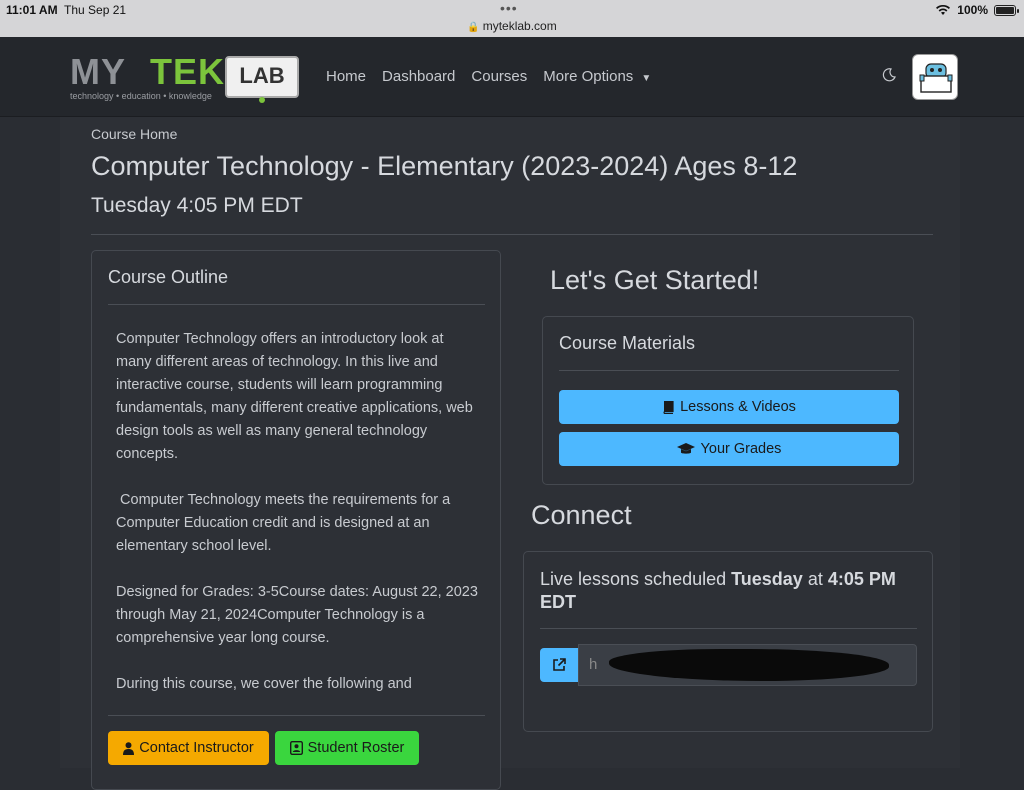 Image resolution: width=1024 pixels, height=790 pixels. What do you see at coordinates (738, 407) in the screenshot?
I see `lessons-videos-label: Lessons & Videos` at bounding box center [738, 407].